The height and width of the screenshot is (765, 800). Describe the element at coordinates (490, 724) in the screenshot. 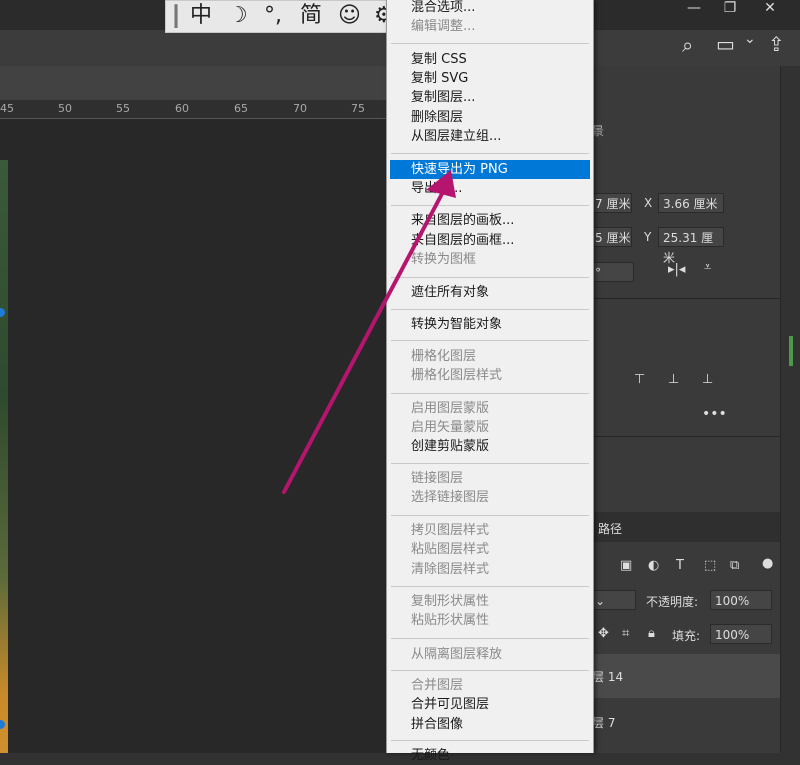

I see `menu-item: 拼合图像` at that location.